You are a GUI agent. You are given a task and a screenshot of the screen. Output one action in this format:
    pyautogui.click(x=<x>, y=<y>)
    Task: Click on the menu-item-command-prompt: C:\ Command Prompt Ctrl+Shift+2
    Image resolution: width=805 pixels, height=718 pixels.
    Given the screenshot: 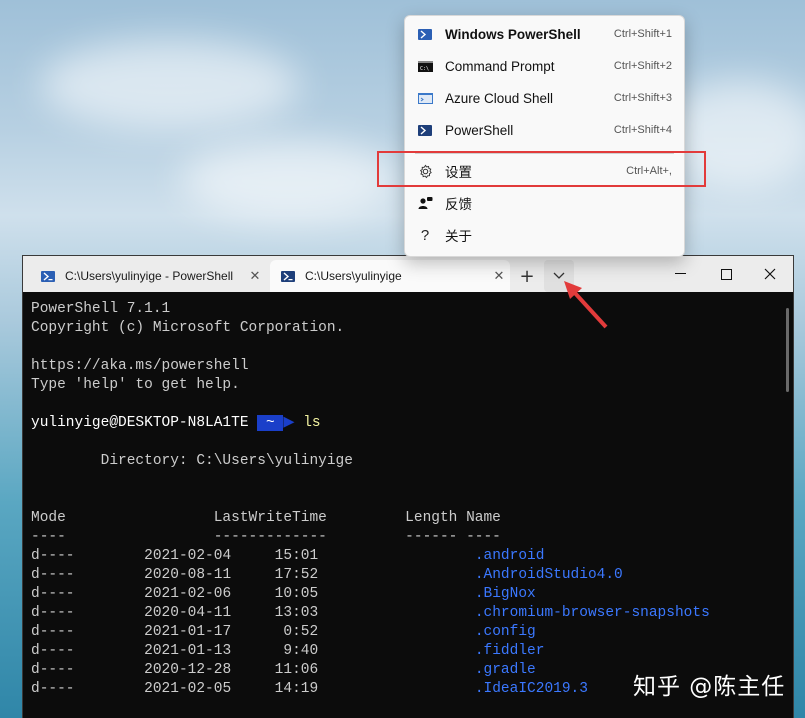 What is the action you would take?
    pyautogui.click(x=544, y=66)
    